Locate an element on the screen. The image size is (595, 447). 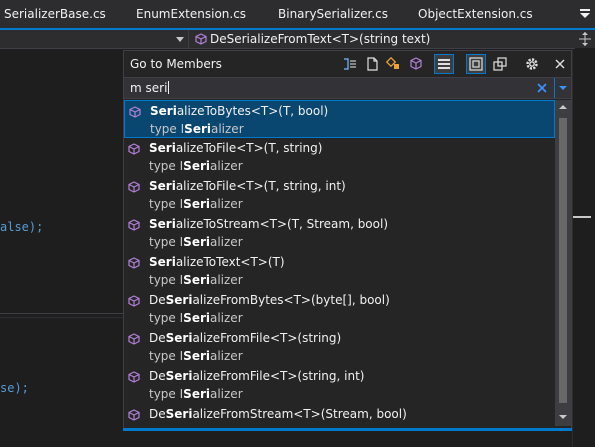
current-doc-icon is located at coordinates (476, 64).